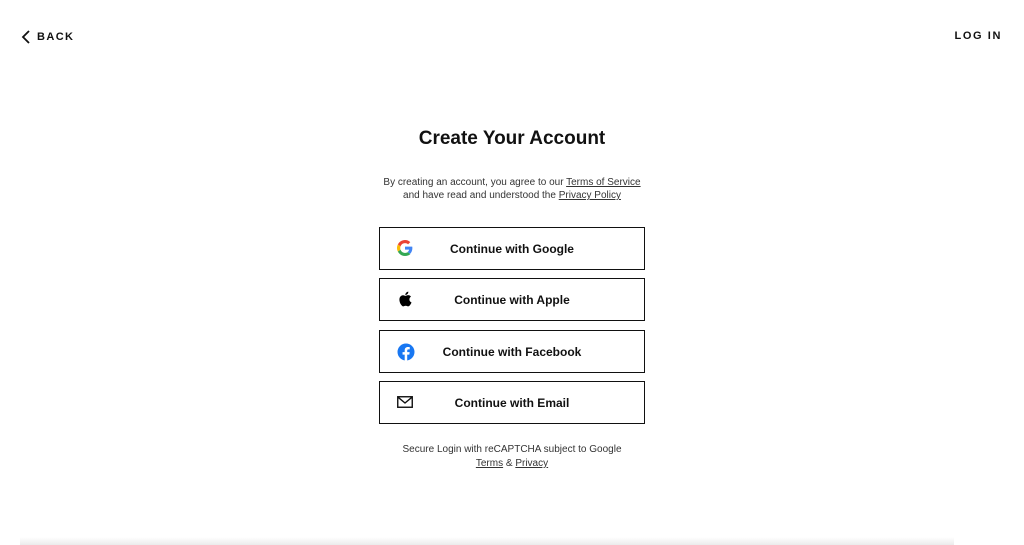 This screenshot has height=545, width=1024. What do you see at coordinates (405, 248) in the screenshot?
I see `google-icon` at bounding box center [405, 248].